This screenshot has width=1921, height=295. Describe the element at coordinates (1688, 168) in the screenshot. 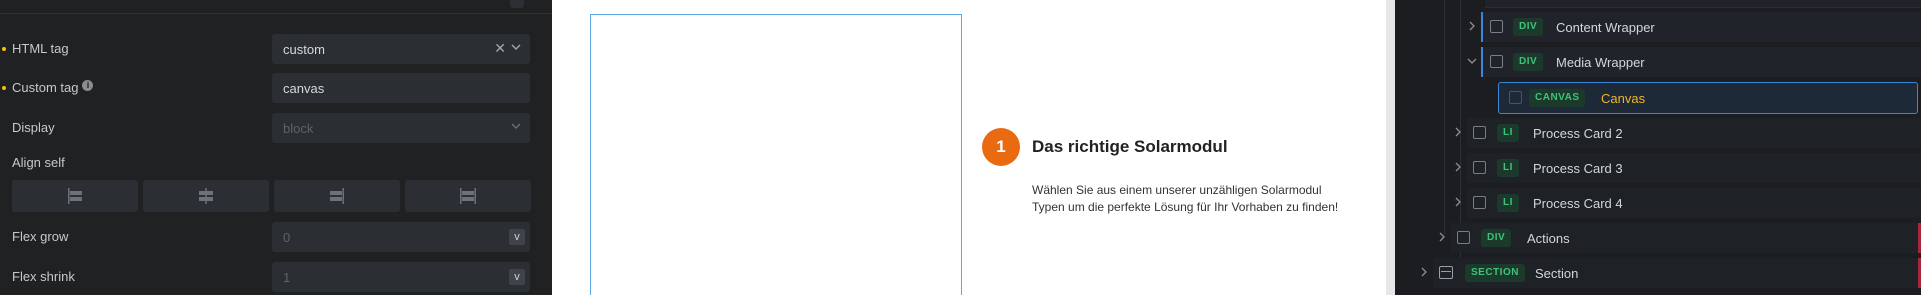

I see `tree-item-process-card-3: LI Process Card 3` at that location.